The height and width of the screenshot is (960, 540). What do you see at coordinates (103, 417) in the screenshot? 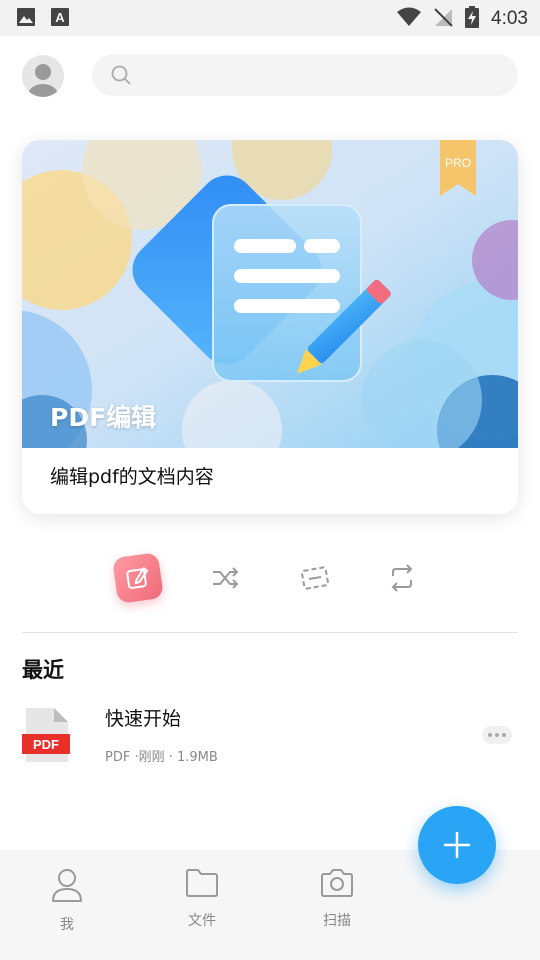
I see `banner-title: PDF编辑` at bounding box center [103, 417].